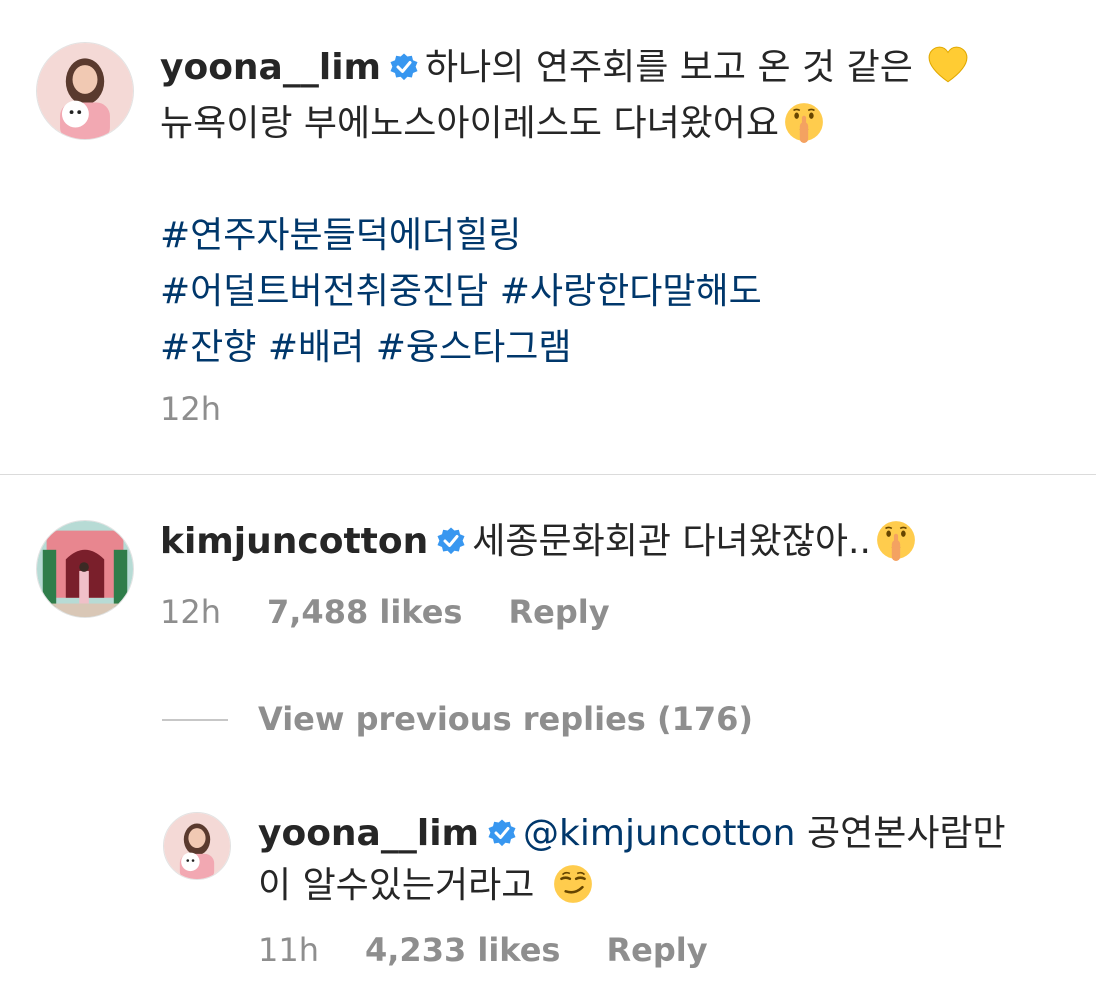 This screenshot has width=1096, height=987. Describe the element at coordinates (396, 885) in the screenshot. I see `reply-text-line-2: 이 알수있는거라고` at that location.